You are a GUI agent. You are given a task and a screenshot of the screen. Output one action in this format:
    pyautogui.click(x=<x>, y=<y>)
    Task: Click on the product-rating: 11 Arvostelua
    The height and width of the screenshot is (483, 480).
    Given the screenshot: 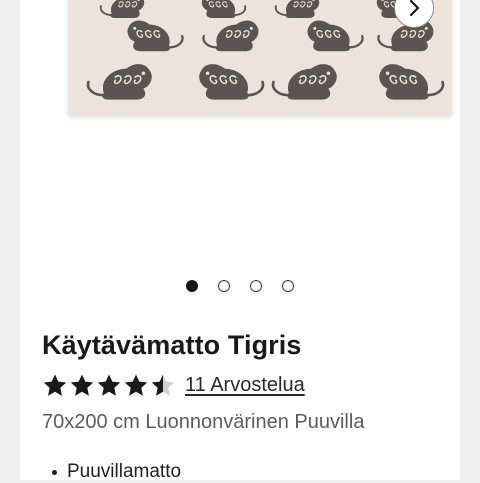 What is the action you would take?
    pyautogui.click(x=173, y=385)
    